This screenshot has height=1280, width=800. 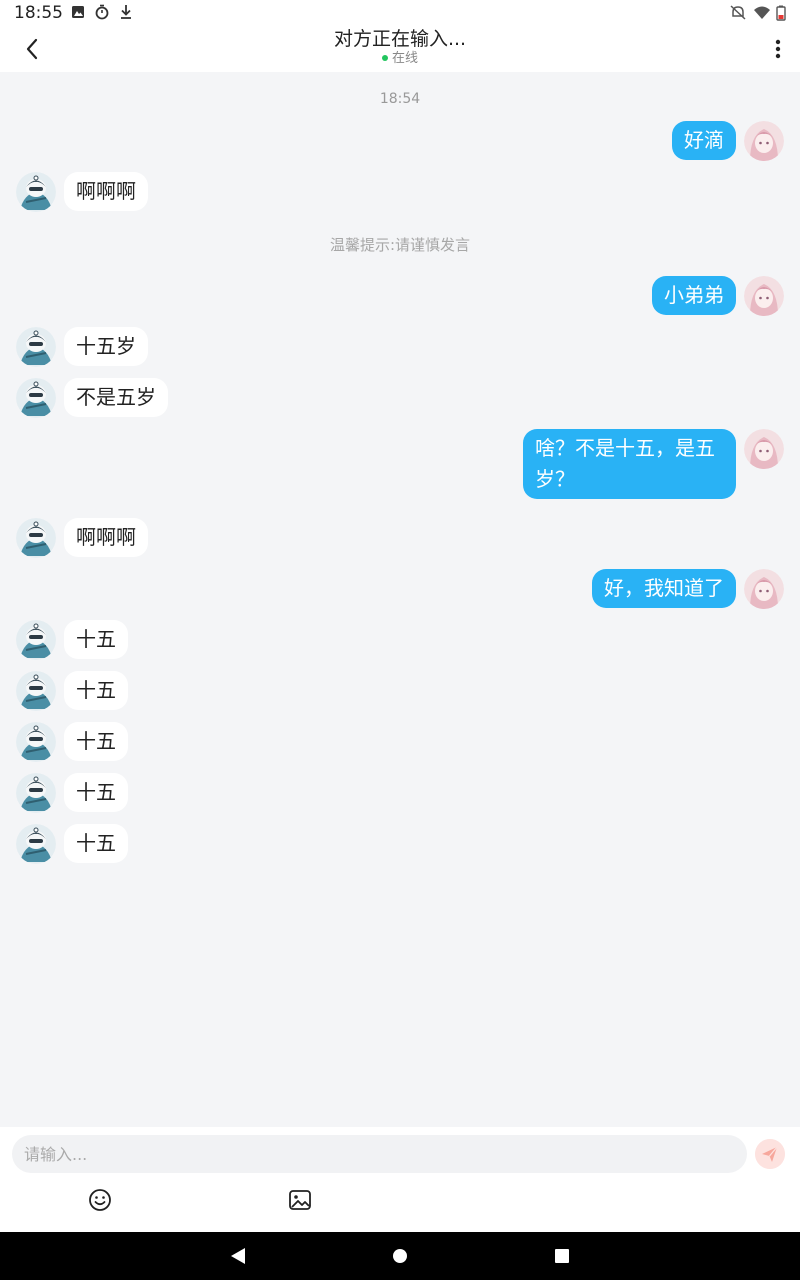 I want to click on battery-low-icon, so click(x=781, y=13).